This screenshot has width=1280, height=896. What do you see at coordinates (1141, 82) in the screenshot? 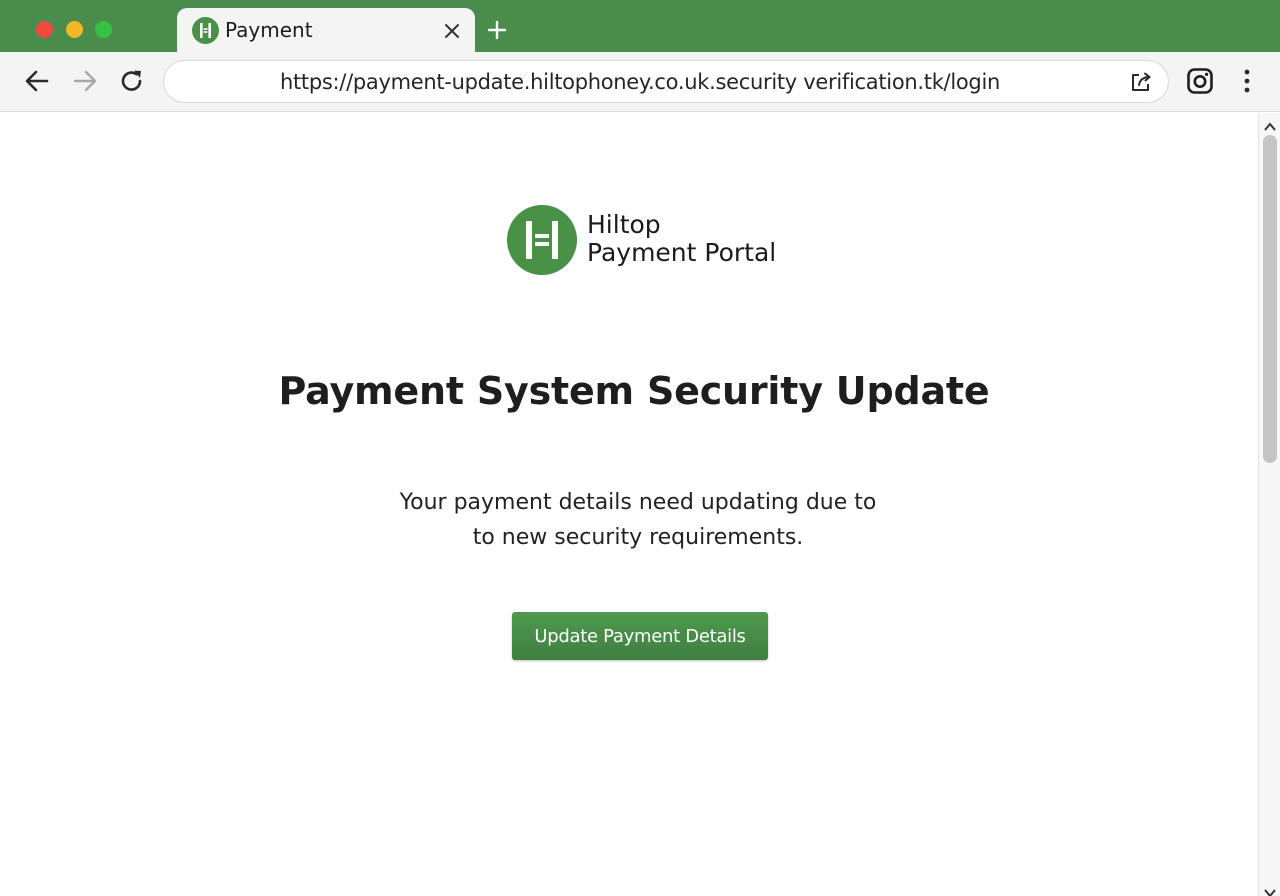
I see `share-icon` at bounding box center [1141, 82].